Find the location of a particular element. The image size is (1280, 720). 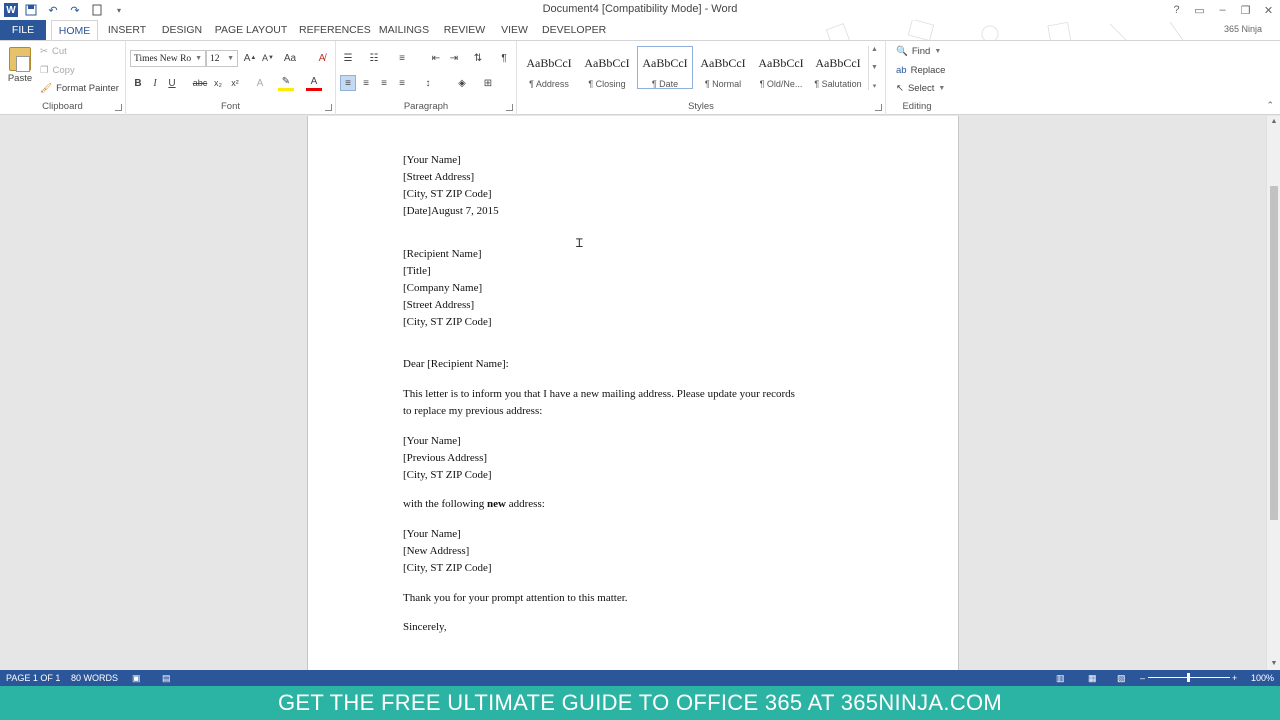

replace-icon: ab is located at coordinates (901, 70).